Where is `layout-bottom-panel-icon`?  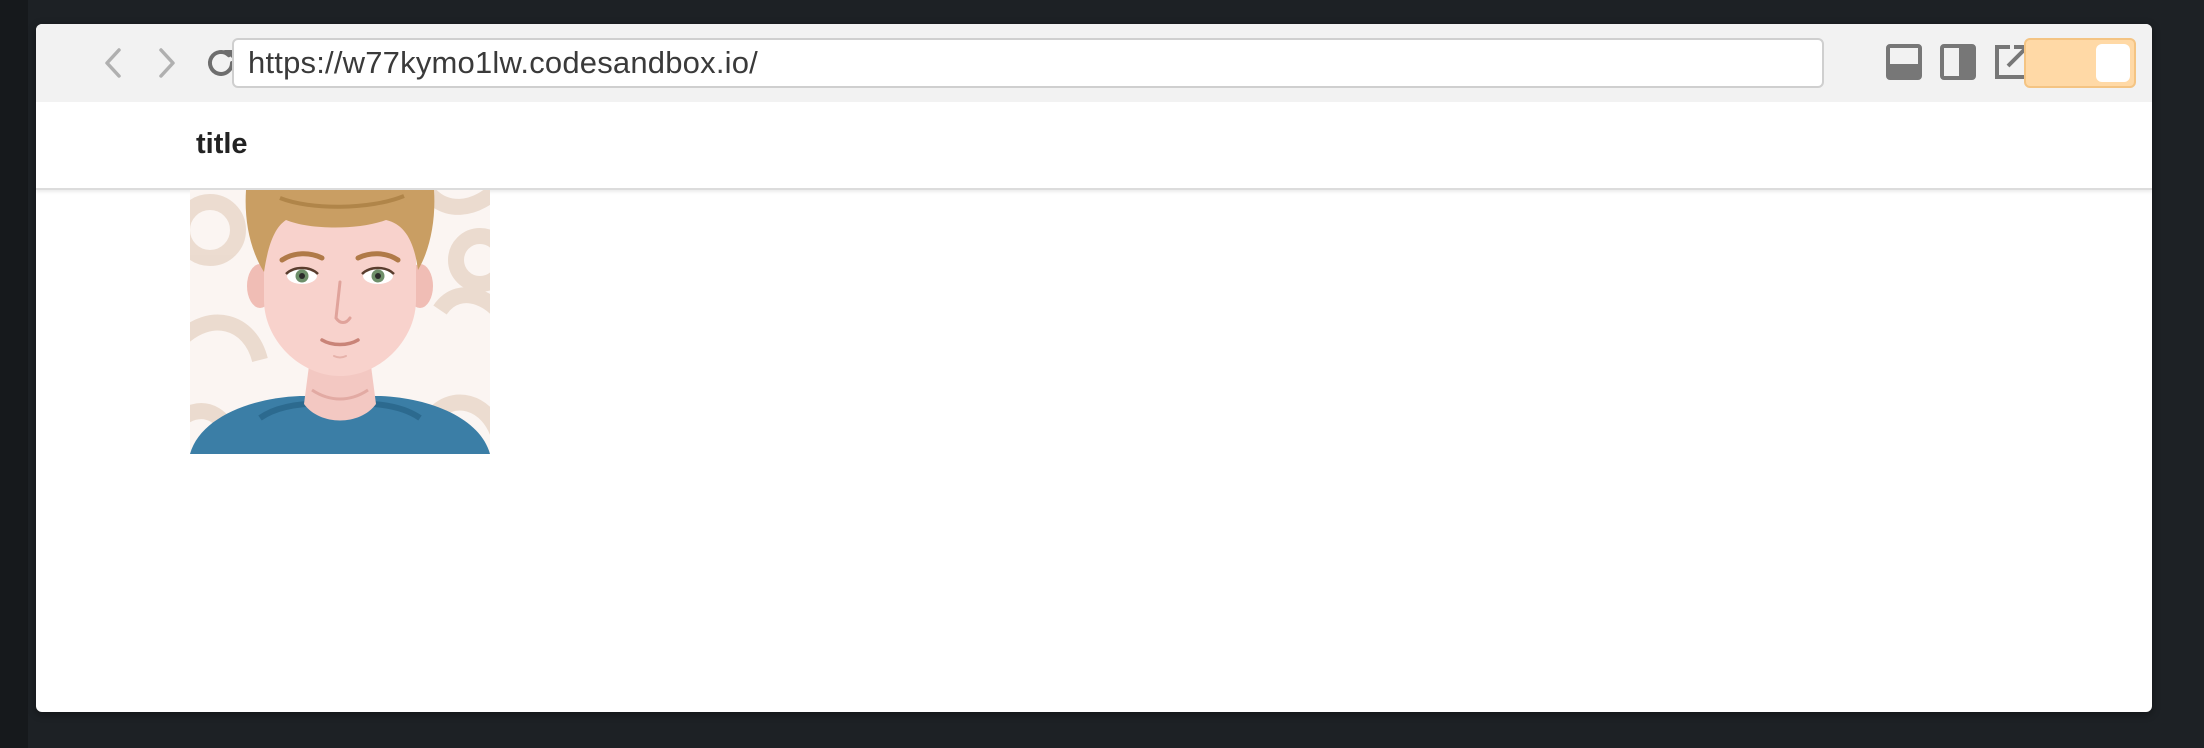
layout-bottom-panel-icon is located at coordinates (1904, 62).